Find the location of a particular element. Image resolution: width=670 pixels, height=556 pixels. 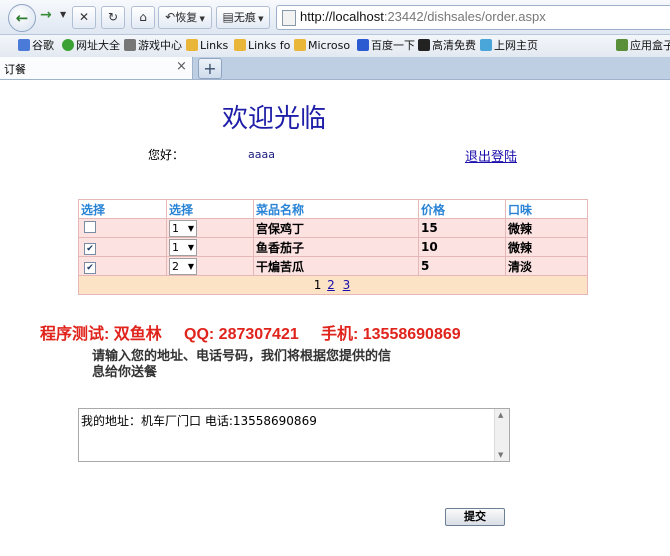

table-row: 1 ▼ 宫保鸡丁 15 微辣 is located at coordinates (333, 228).